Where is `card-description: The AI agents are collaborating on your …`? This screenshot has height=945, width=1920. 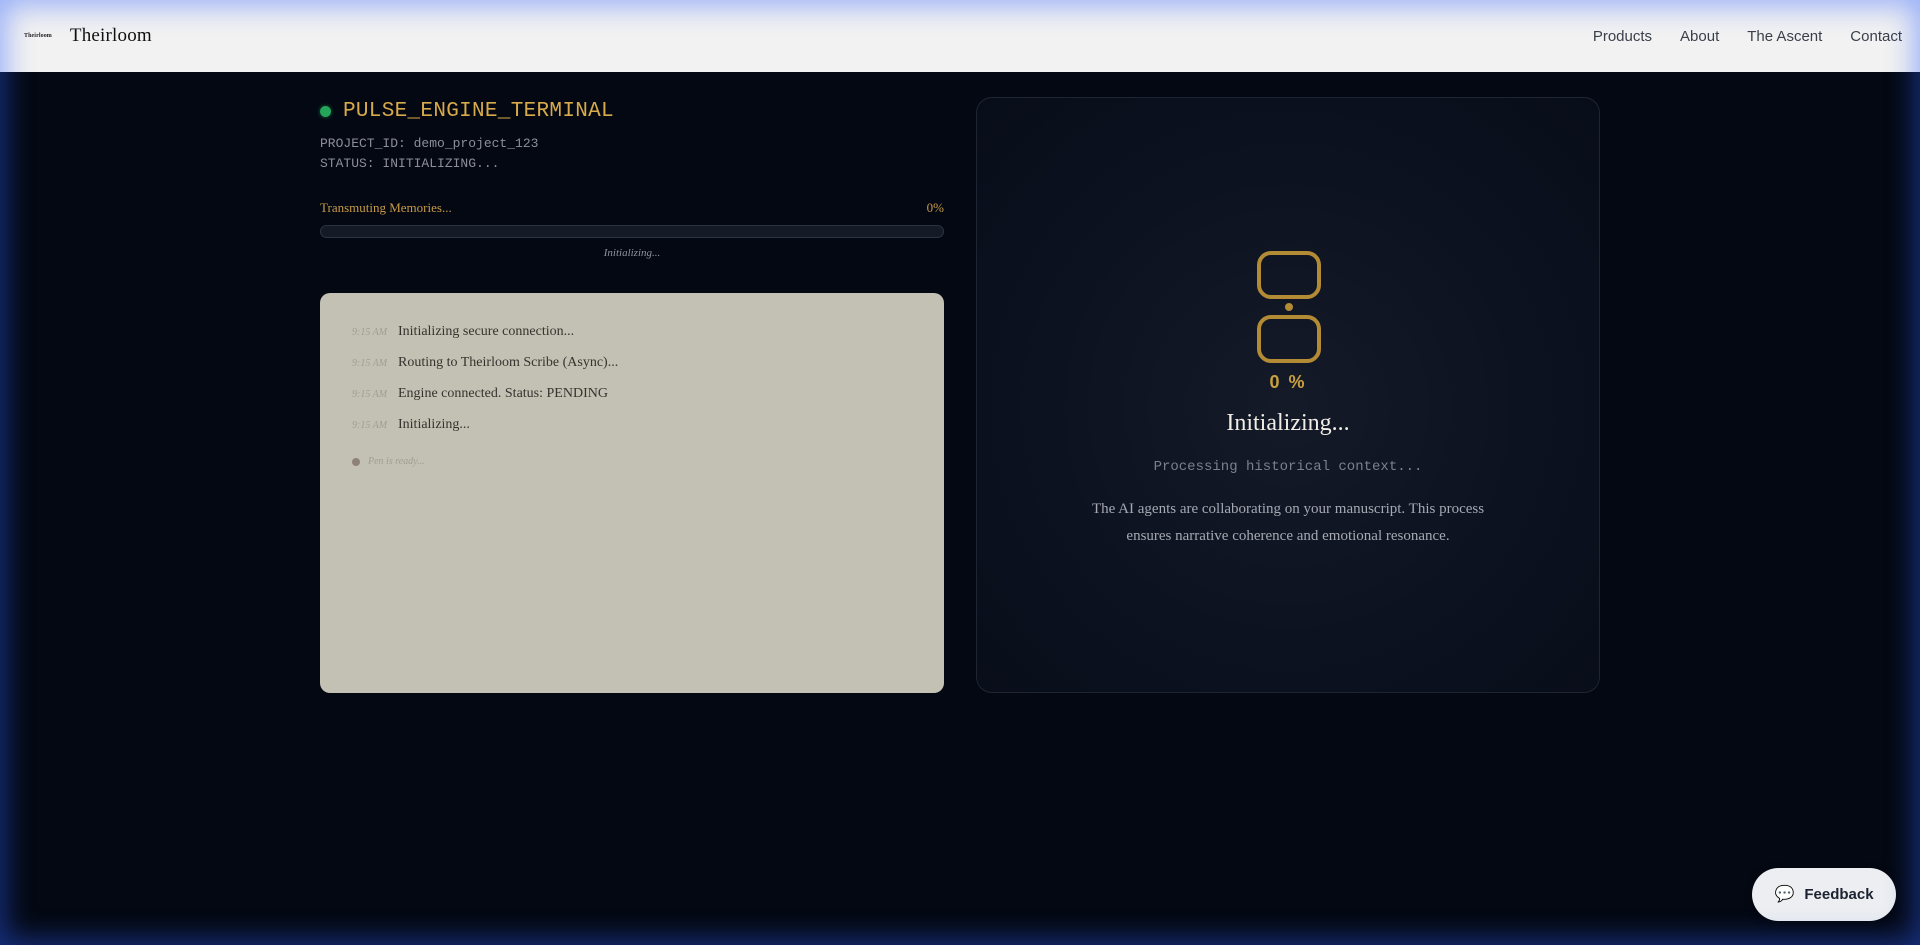
card-description: The AI agents are collaborating on your … is located at coordinates (1288, 522).